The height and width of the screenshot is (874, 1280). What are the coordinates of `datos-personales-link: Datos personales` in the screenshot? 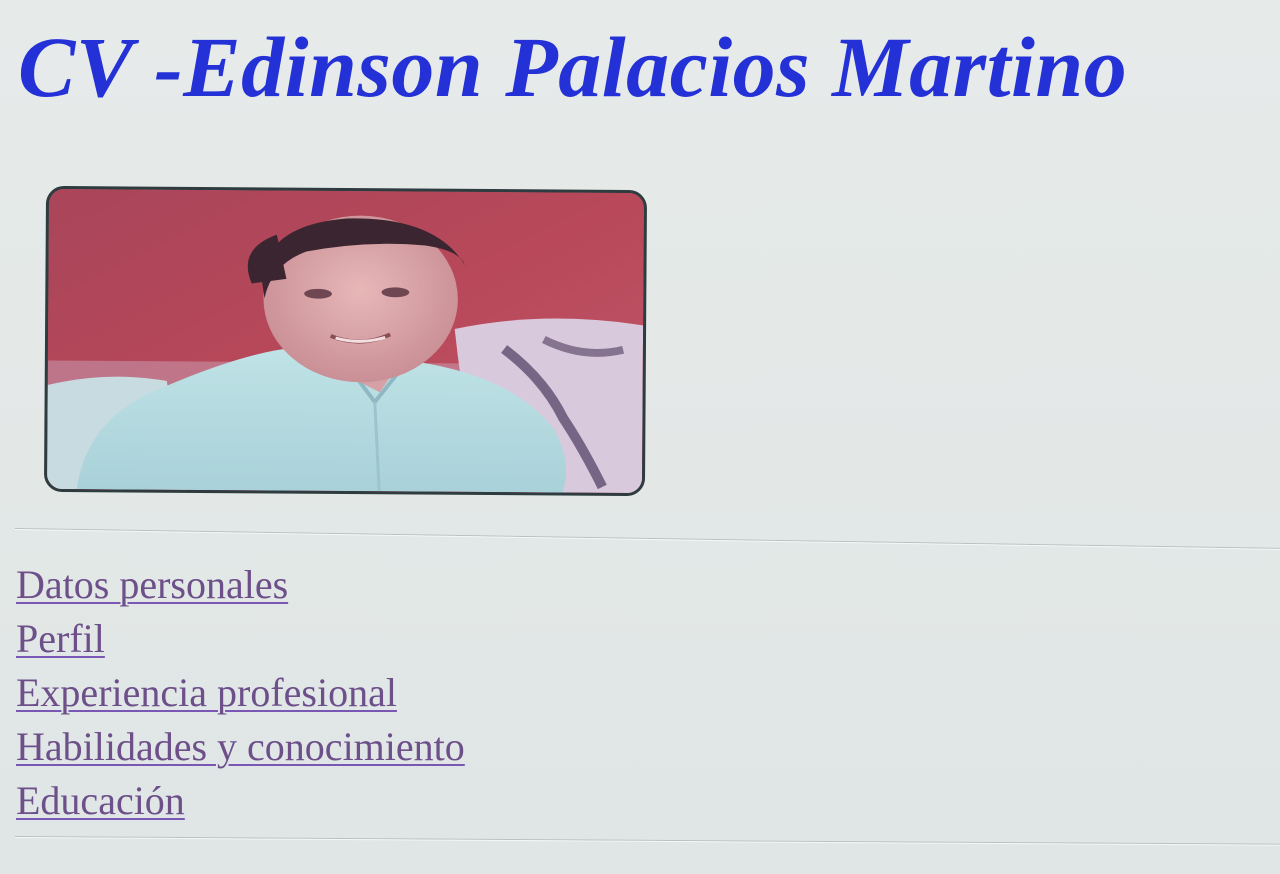 It's located at (152, 584).